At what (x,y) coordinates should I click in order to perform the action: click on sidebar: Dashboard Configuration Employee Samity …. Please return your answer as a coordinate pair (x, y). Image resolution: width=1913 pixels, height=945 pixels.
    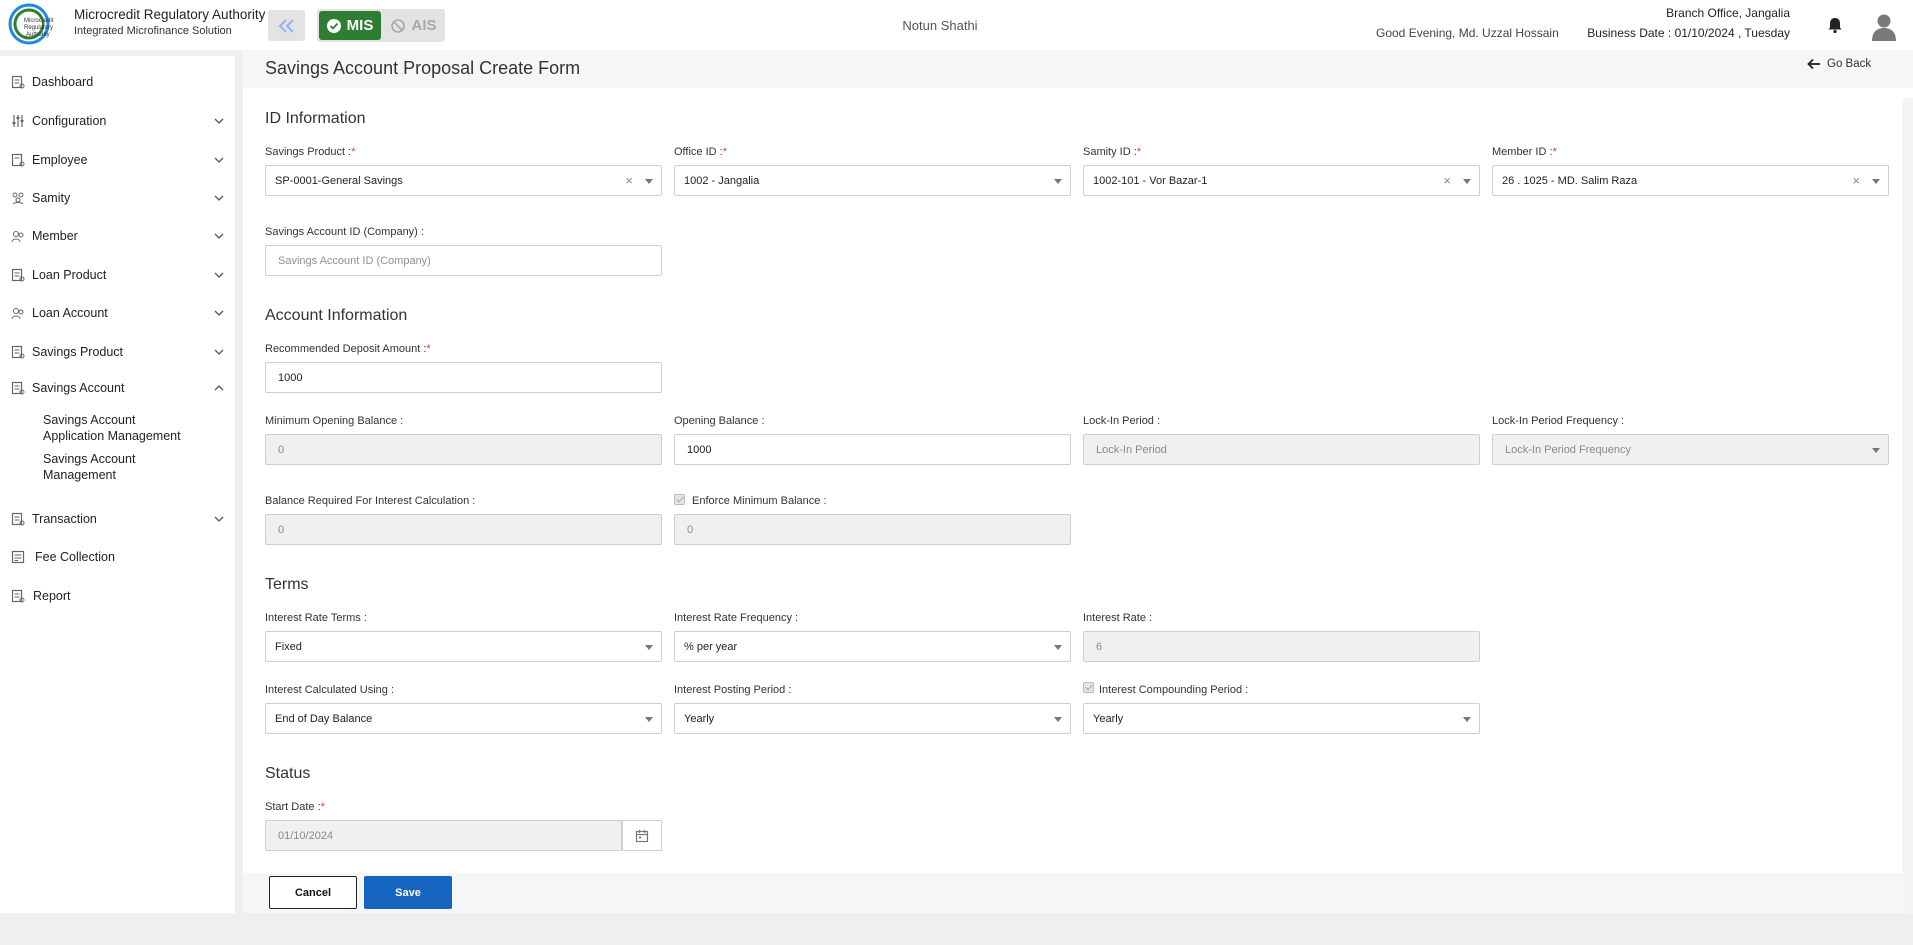
    Looking at the image, I should click on (117, 484).